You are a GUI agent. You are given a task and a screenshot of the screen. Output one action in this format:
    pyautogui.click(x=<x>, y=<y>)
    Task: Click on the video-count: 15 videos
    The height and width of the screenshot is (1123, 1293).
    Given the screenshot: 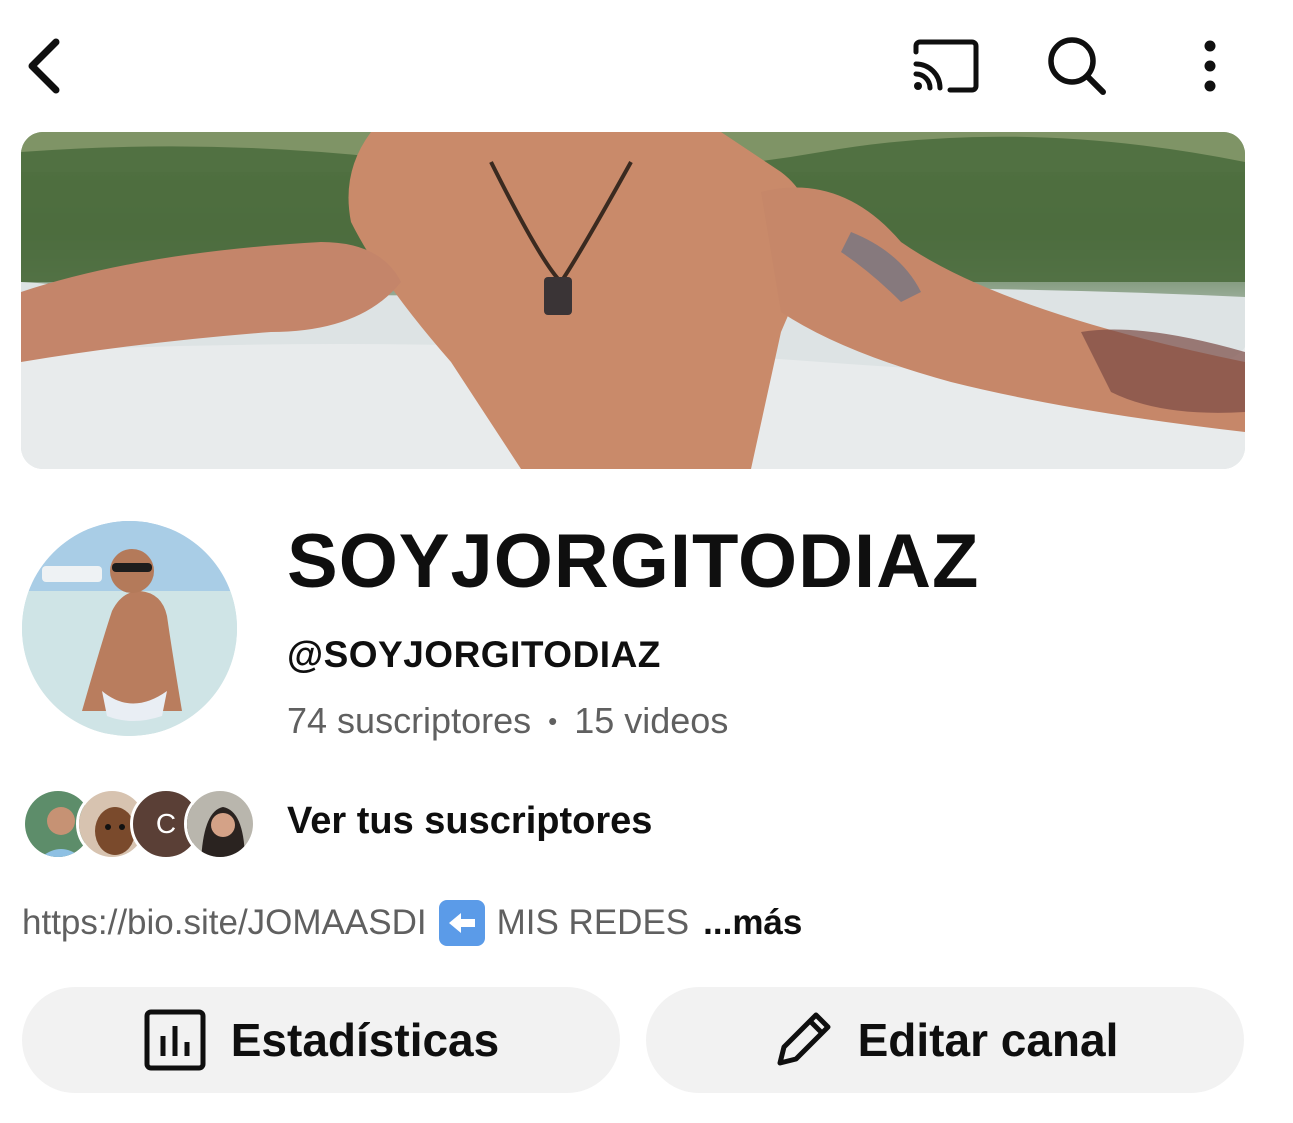 What is the action you would take?
    pyautogui.click(x=651, y=720)
    